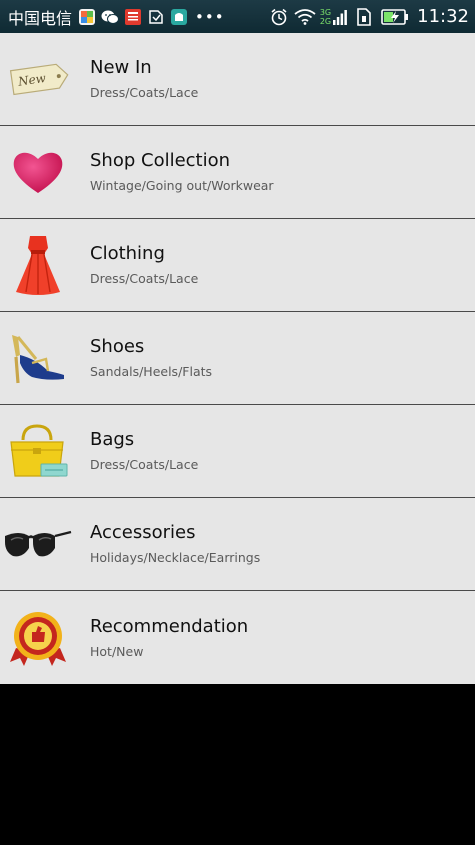 The width and height of the screenshot is (475, 845). What do you see at coordinates (117, 346) in the screenshot?
I see `menu-item-title: Shoes` at bounding box center [117, 346].